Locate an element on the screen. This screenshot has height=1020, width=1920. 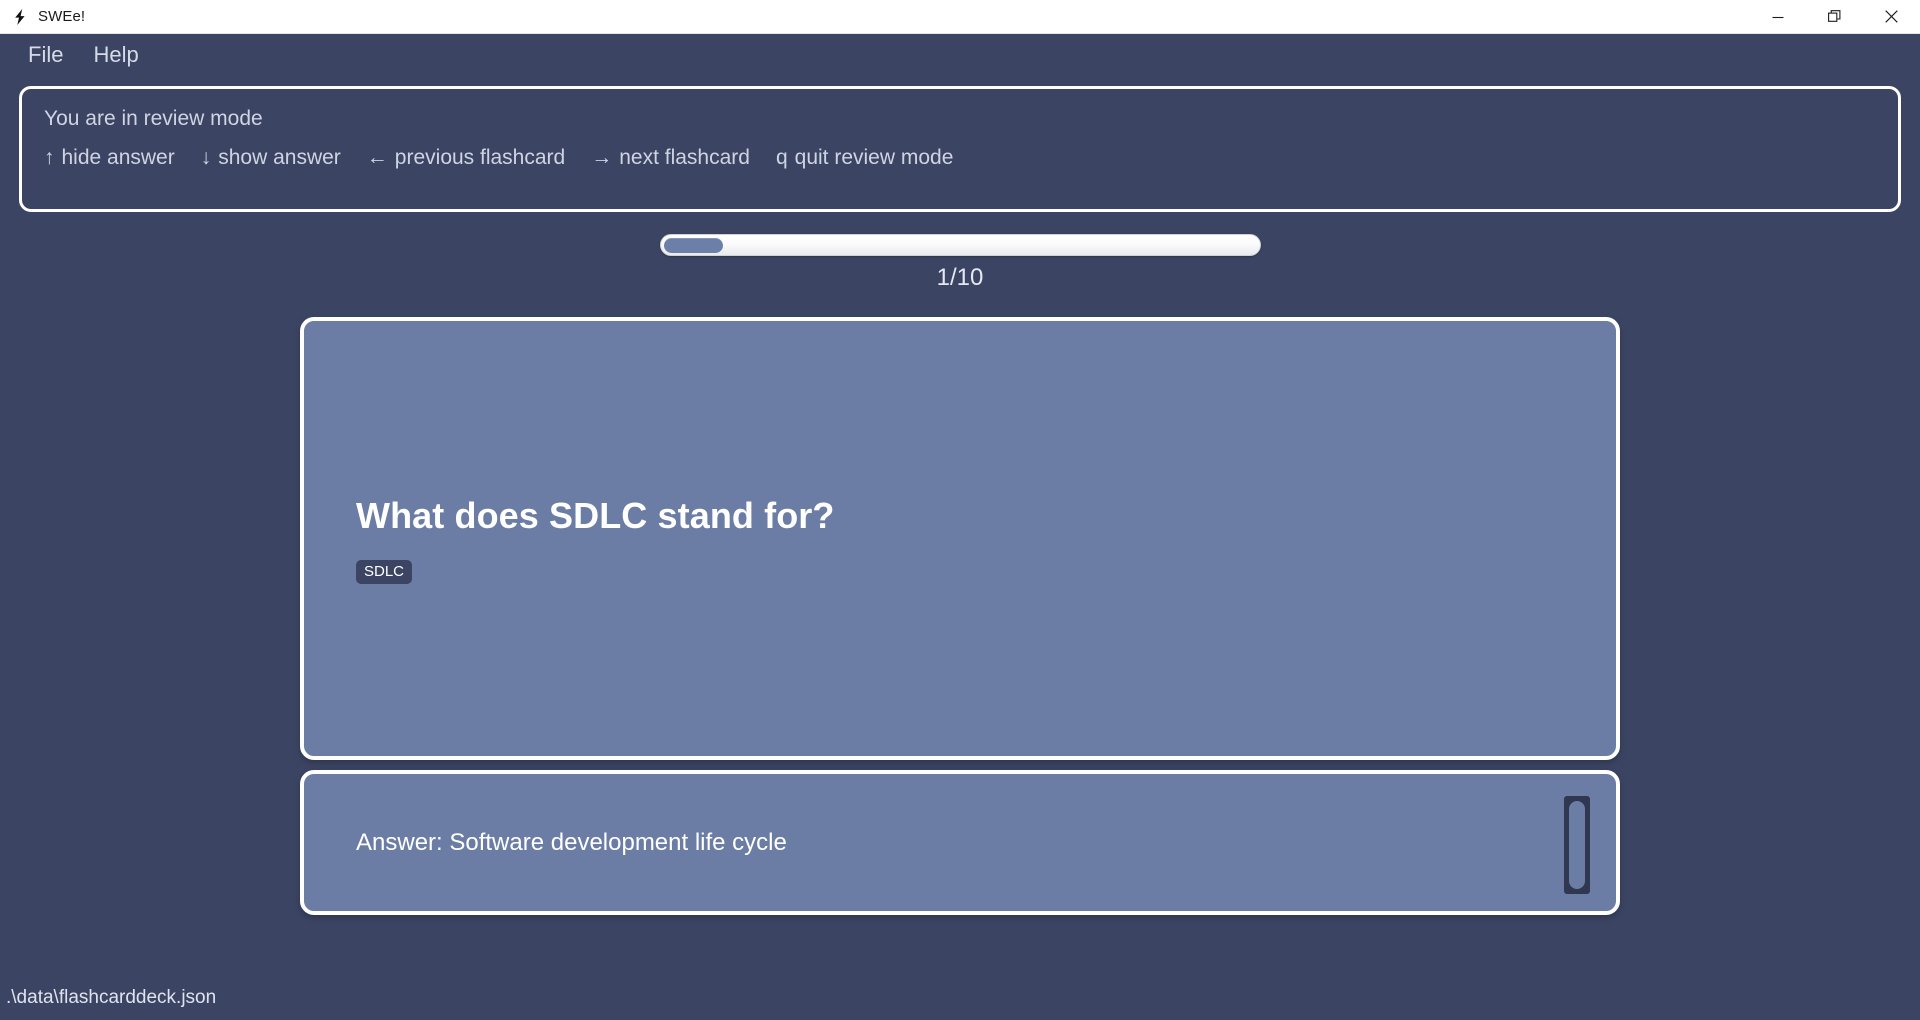
window-title: SWEe! is located at coordinates (62, 16).